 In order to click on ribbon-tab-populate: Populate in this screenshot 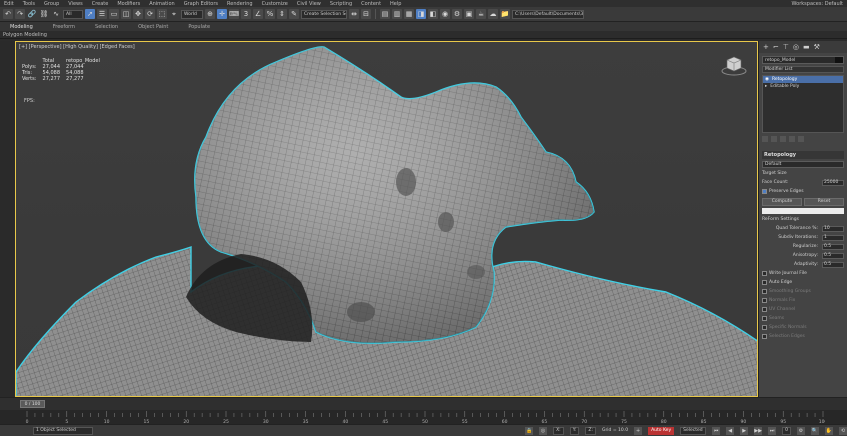, I will do `click(199, 27)`.